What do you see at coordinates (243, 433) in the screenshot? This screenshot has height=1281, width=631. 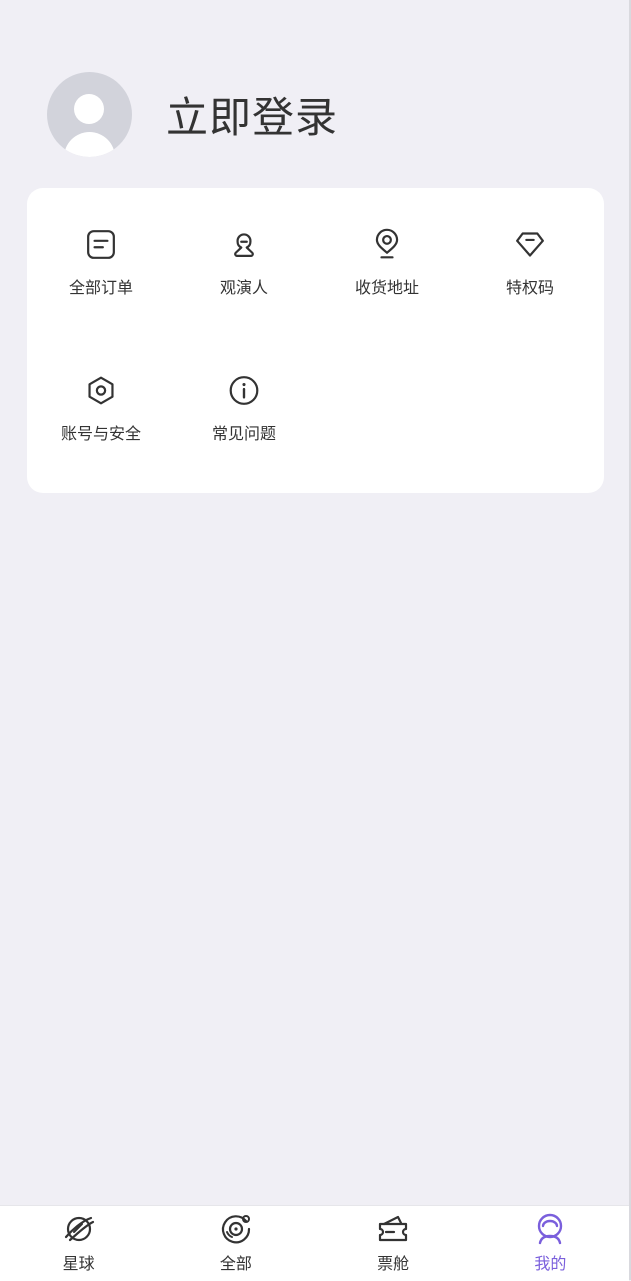 I see `menu-item-label: 常见问题` at bounding box center [243, 433].